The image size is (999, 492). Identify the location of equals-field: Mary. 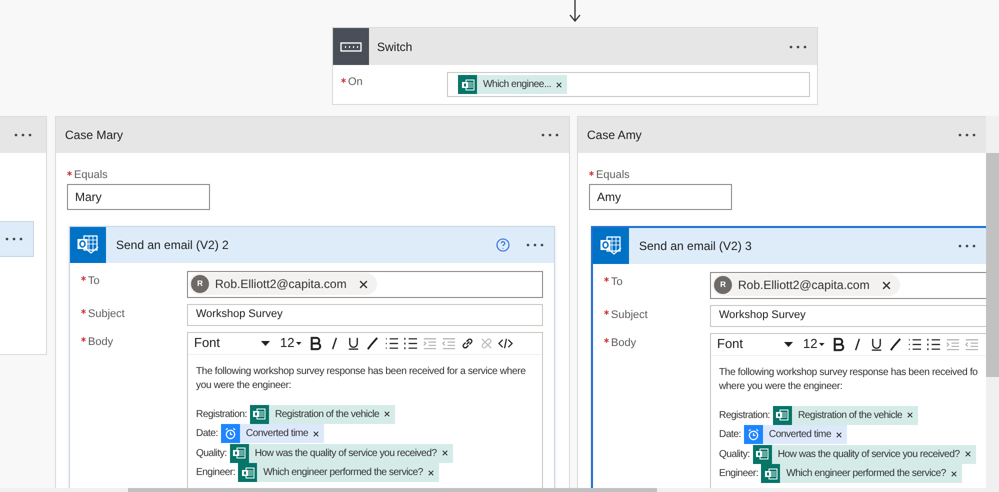
(138, 197).